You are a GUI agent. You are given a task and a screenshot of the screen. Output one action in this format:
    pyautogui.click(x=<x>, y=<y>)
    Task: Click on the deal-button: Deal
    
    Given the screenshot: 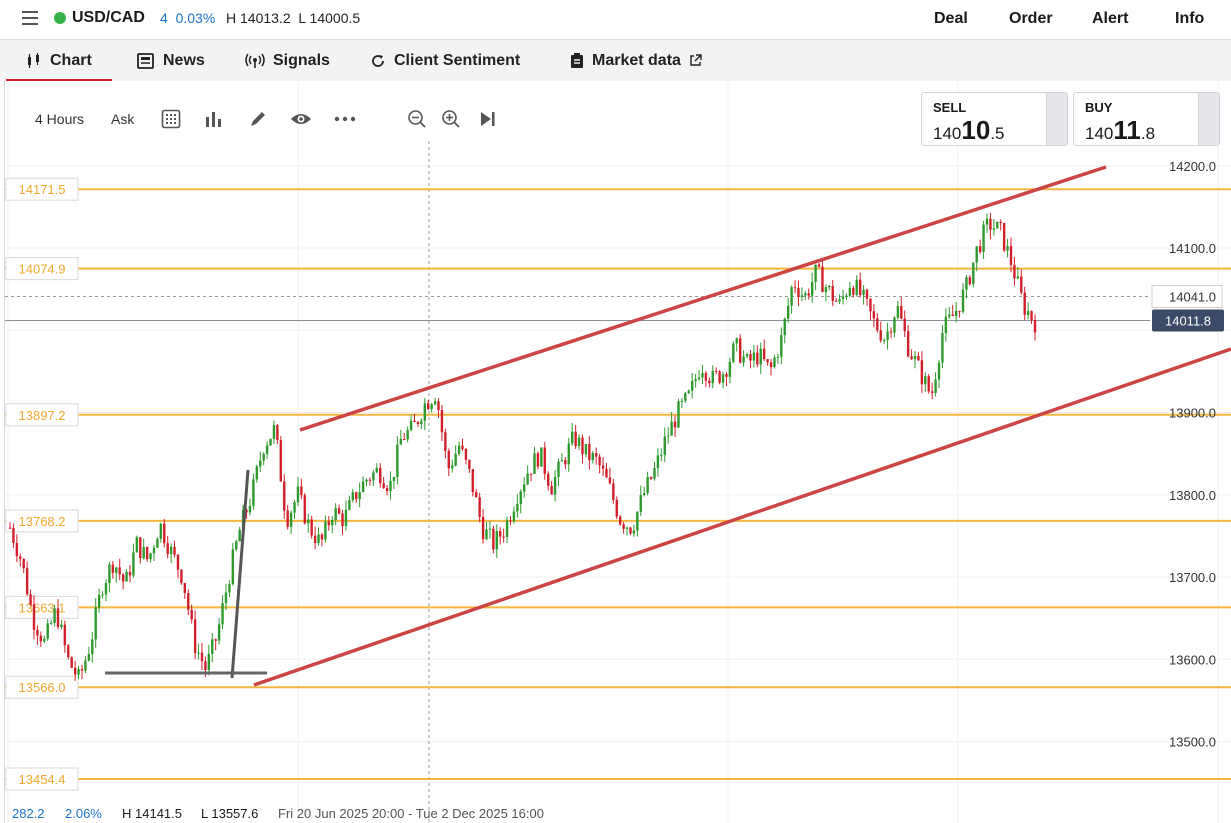 What is the action you would take?
    pyautogui.click(x=951, y=19)
    